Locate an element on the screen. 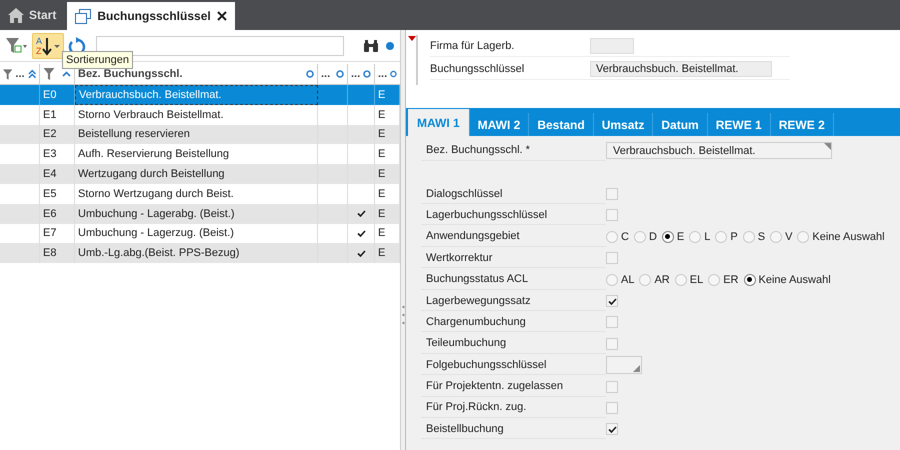 This screenshot has width=900, height=450. field-label: Buchungsschlüssel is located at coordinates (478, 68).